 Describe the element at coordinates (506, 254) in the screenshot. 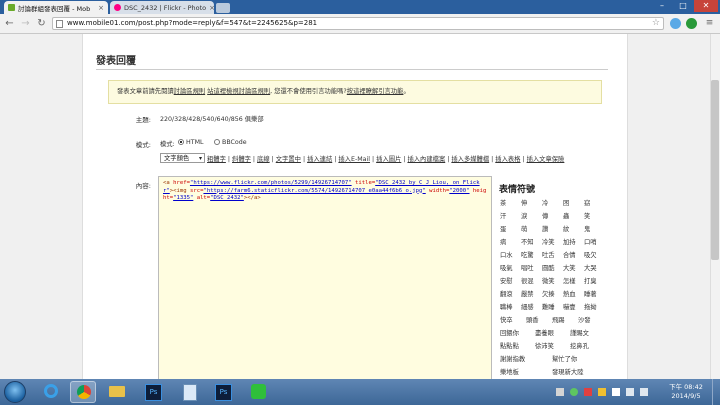

I see `emoticon-link: 口水` at that location.